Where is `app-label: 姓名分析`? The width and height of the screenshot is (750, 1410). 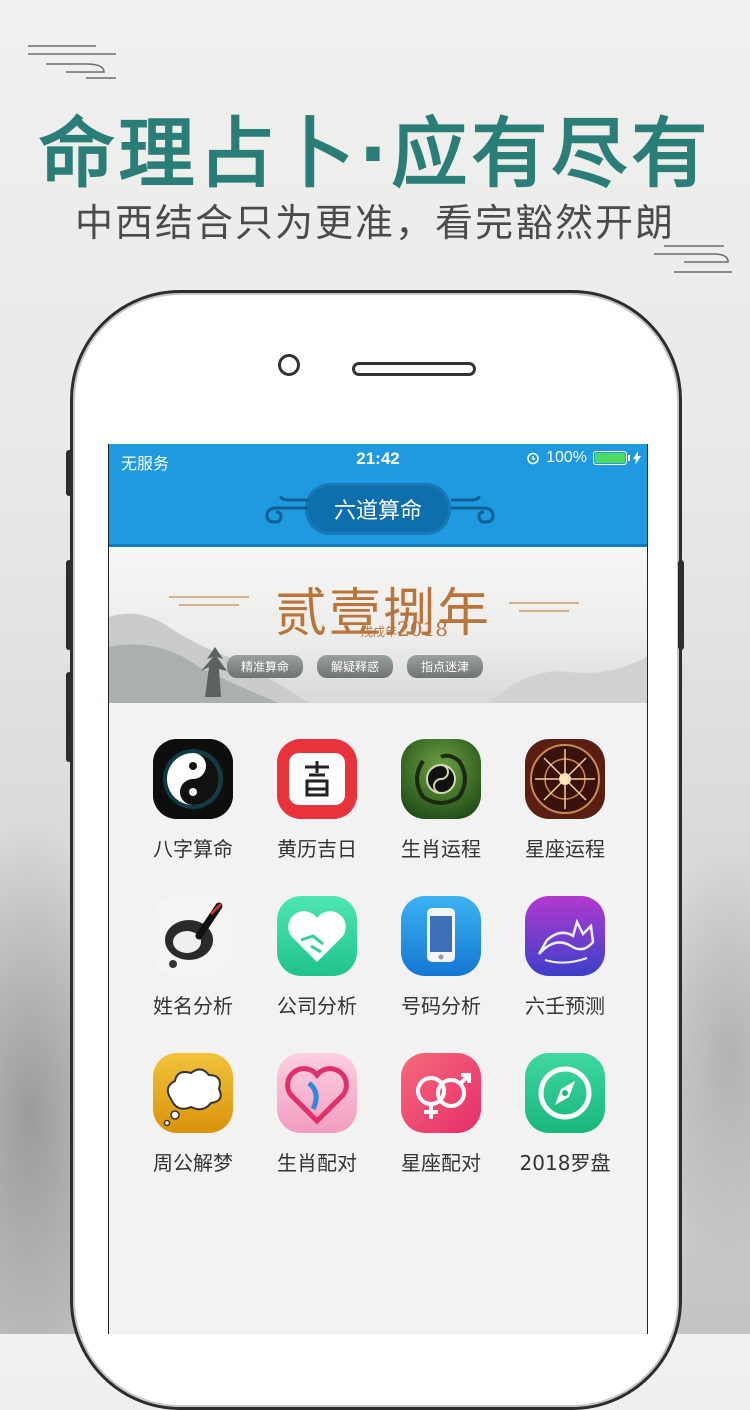
app-label: 姓名分析 is located at coordinates (193, 1006).